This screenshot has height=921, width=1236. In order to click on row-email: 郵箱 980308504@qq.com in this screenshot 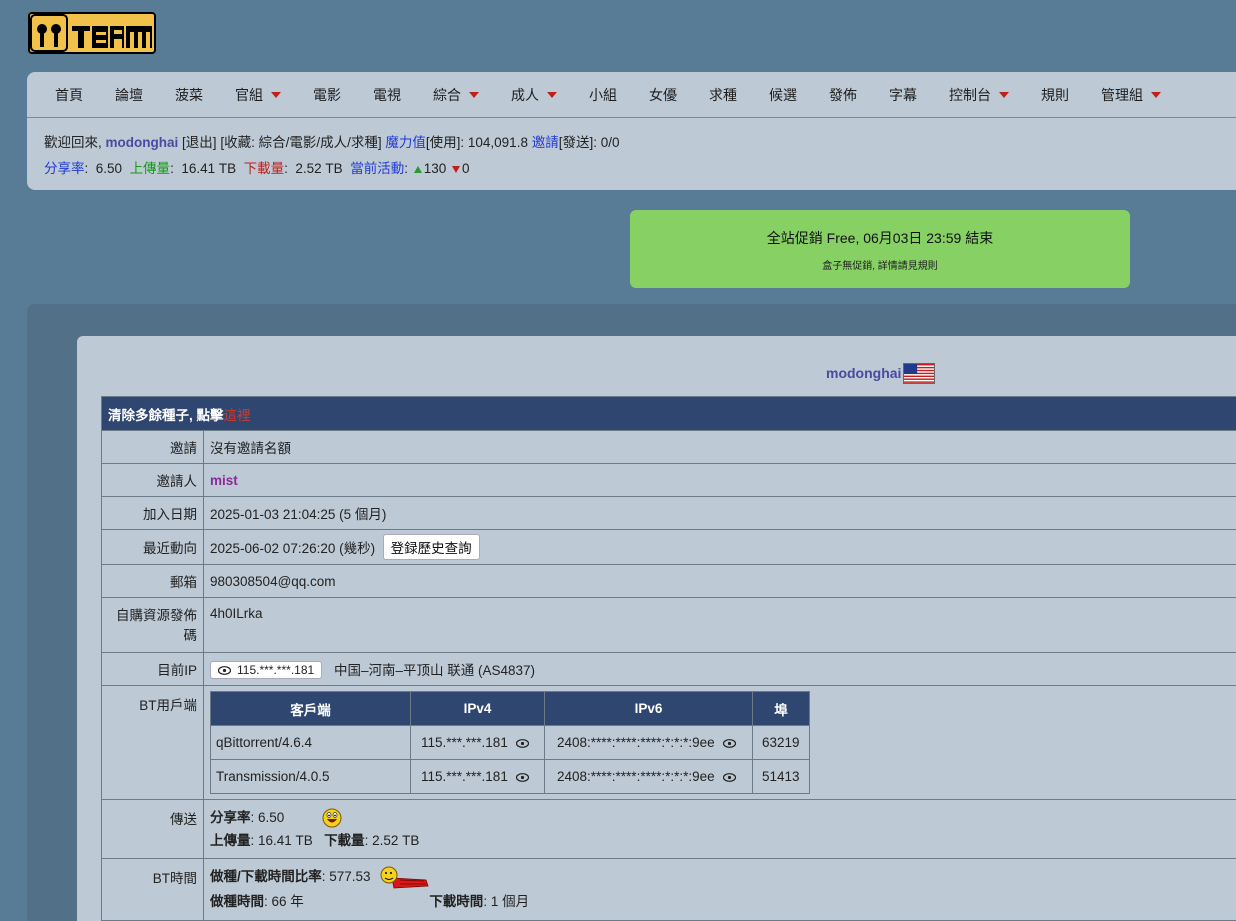, I will do `click(668, 581)`.